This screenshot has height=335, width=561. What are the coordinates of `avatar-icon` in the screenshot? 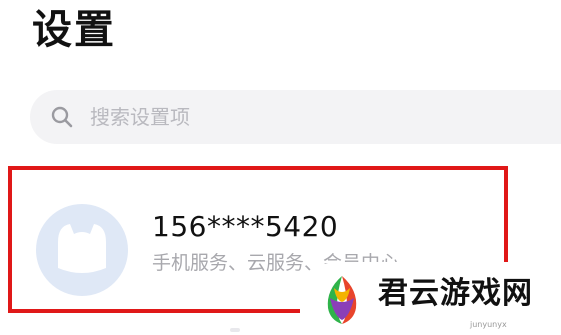 It's located at (82, 250).